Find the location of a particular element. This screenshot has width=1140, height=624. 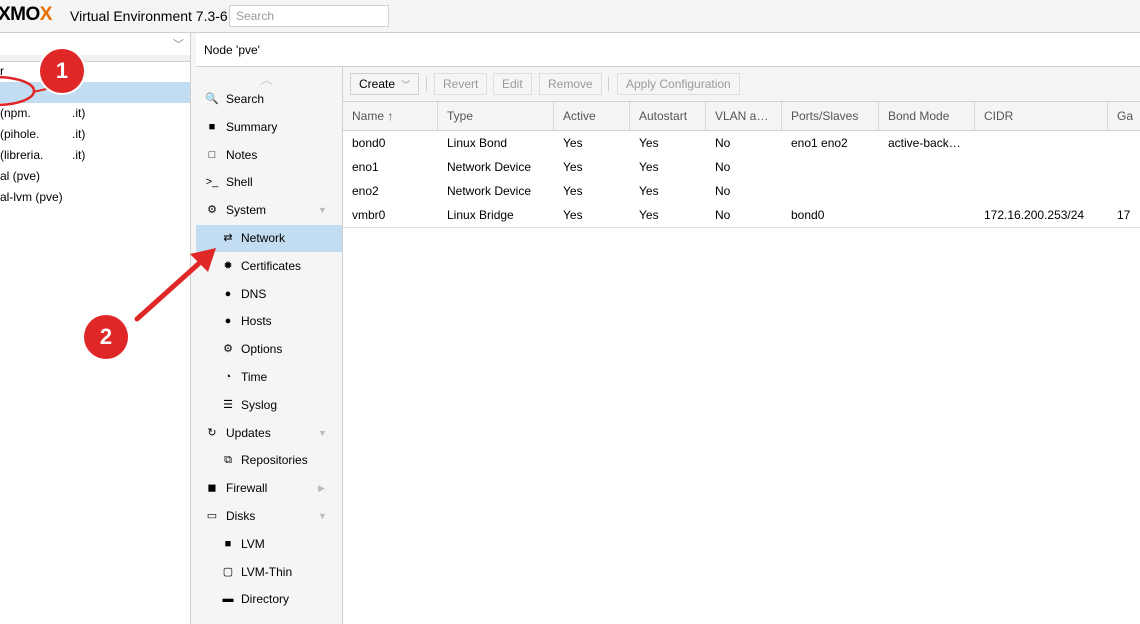

tree-item-label: r is located at coordinates (2, 71).